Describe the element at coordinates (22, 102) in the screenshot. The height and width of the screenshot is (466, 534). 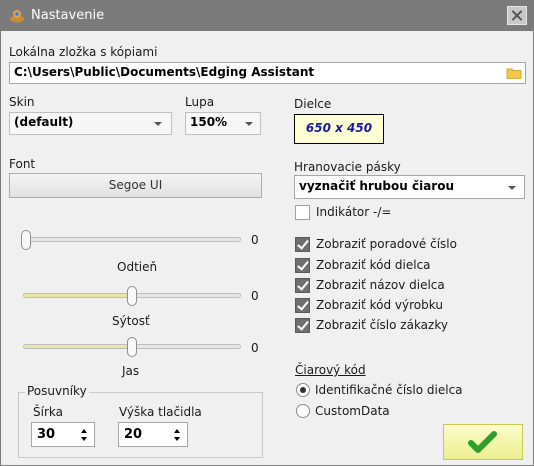
I see `skin-label: Skin` at that location.